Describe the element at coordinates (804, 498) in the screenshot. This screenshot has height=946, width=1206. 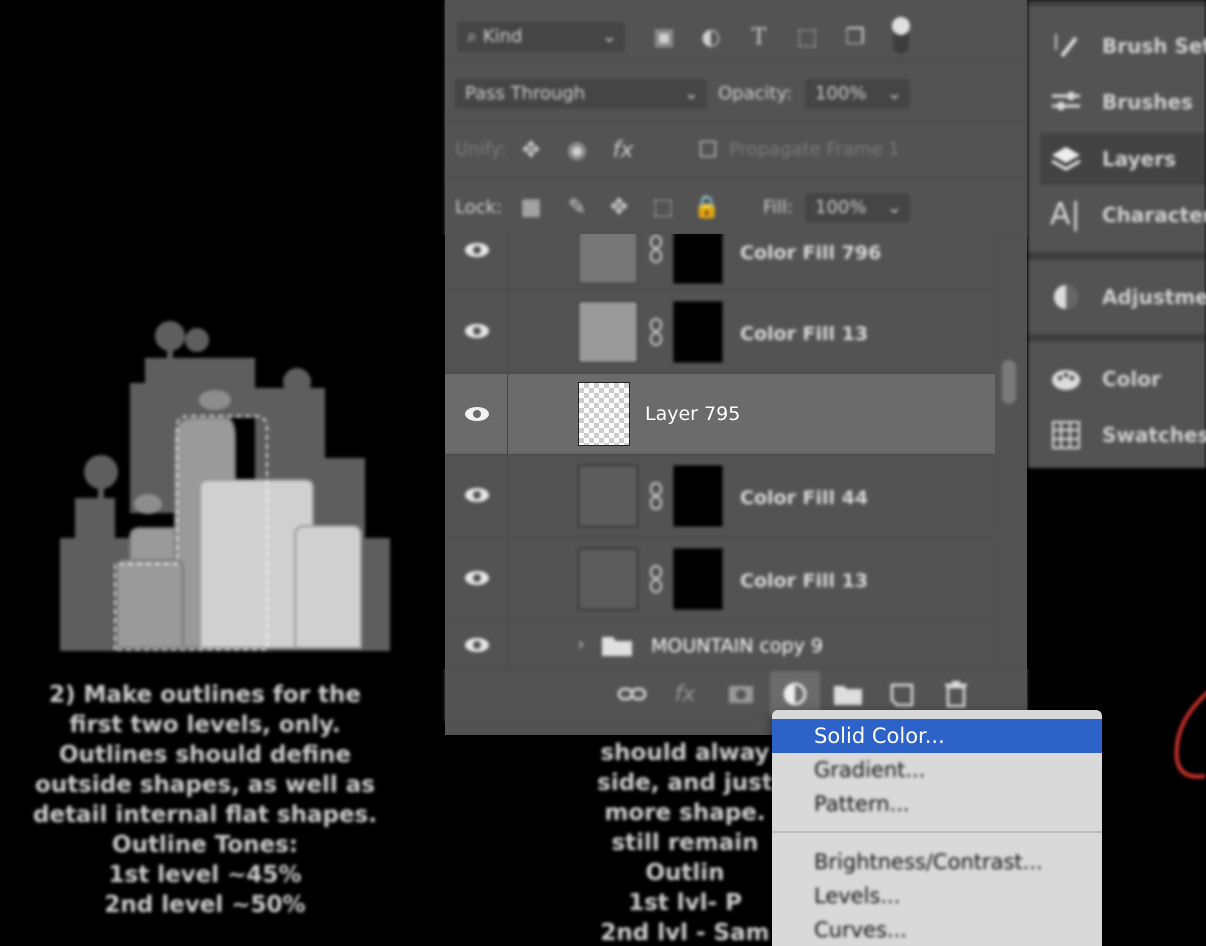
I see `layer-name: Color Fill 44` at that location.